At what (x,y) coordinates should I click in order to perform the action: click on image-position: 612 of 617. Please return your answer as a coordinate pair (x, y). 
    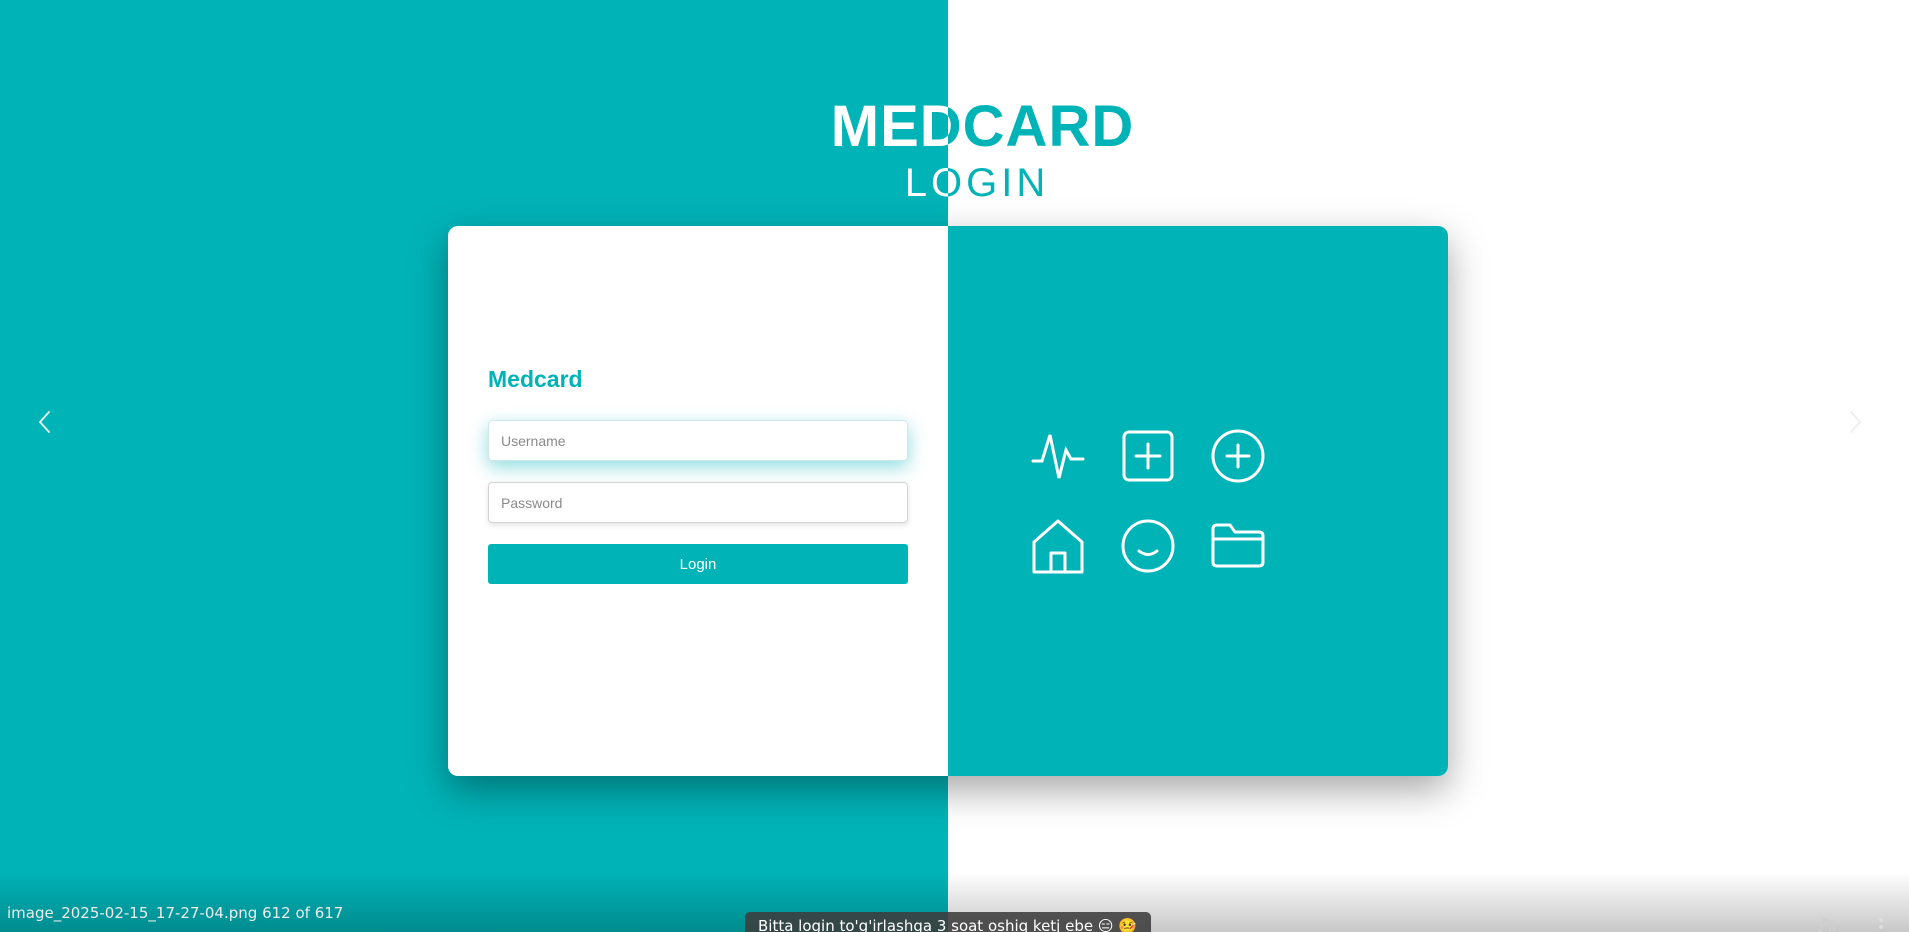
    Looking at the image, I should click on (303, 913).